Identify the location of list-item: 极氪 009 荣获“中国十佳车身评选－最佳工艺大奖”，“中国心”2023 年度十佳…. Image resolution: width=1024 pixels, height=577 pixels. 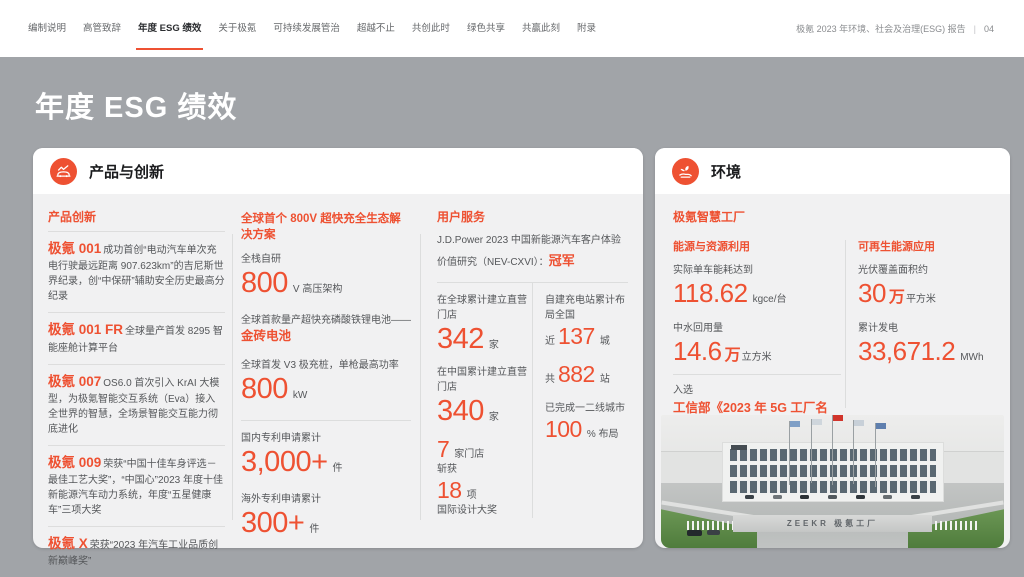
(136, 485).